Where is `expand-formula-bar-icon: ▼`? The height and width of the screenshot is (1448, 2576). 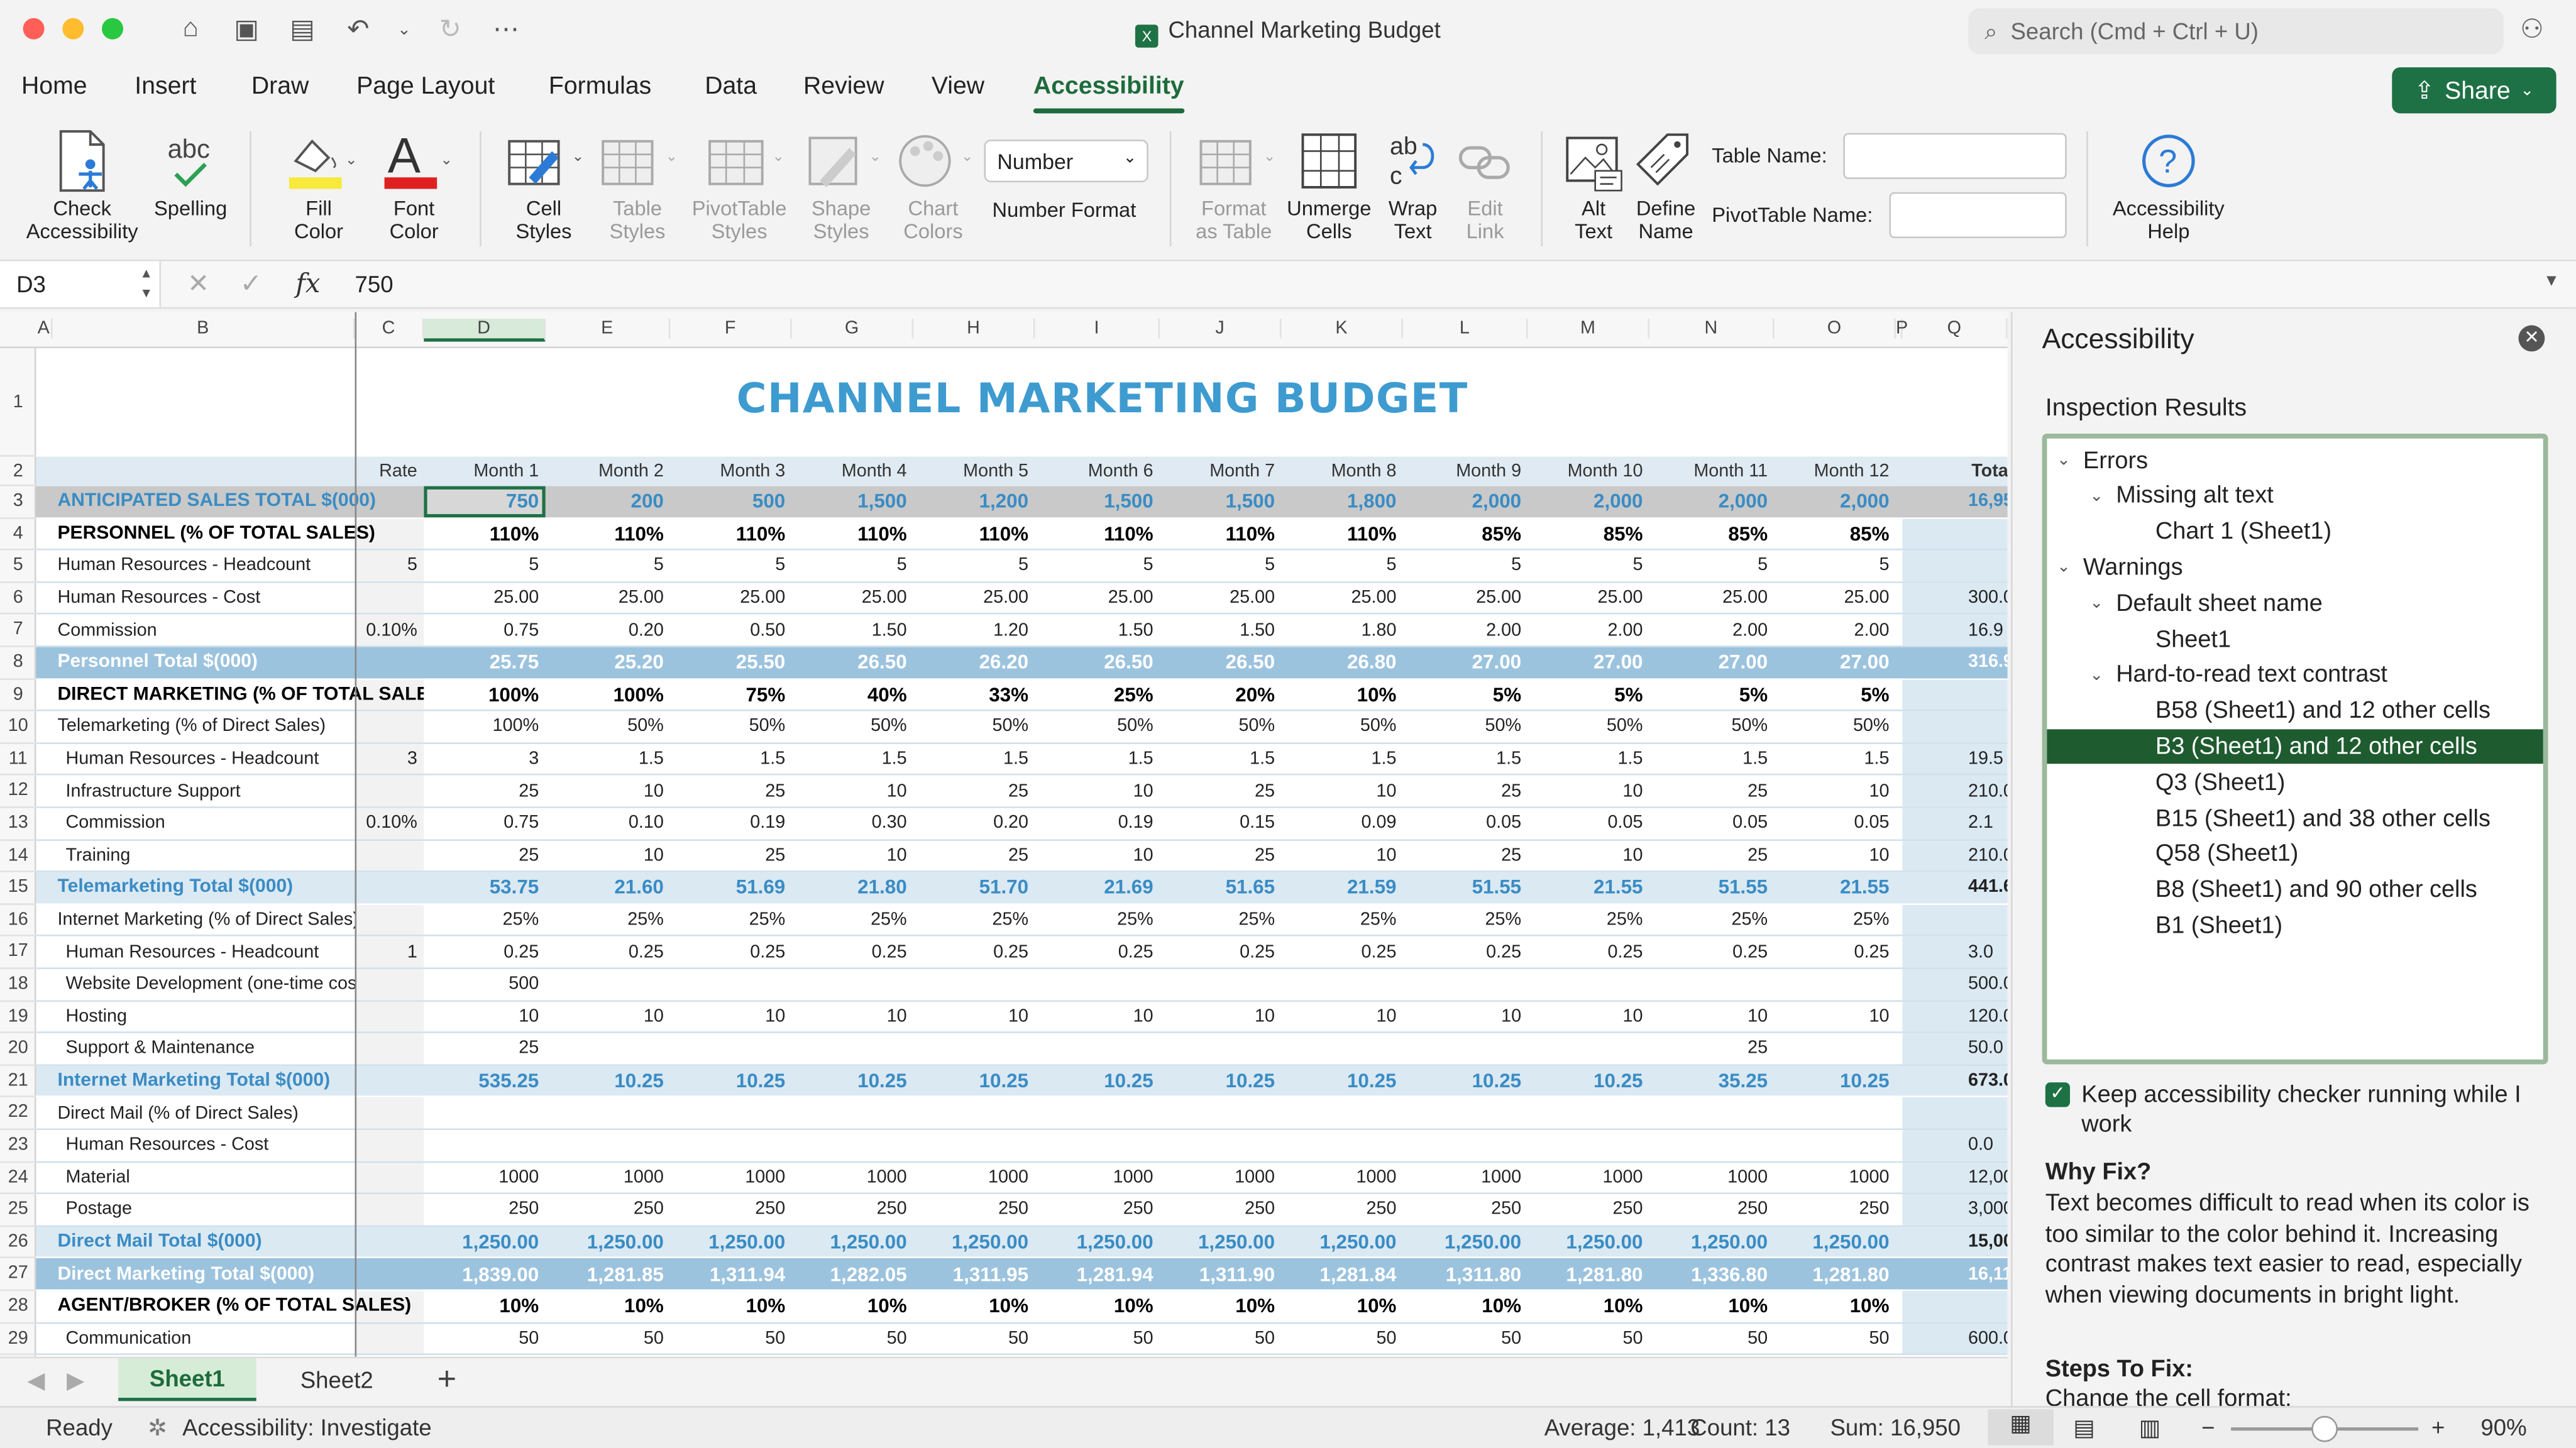
expand-formula-bar-icon: ▼ is located at coordinates (2552, 282).